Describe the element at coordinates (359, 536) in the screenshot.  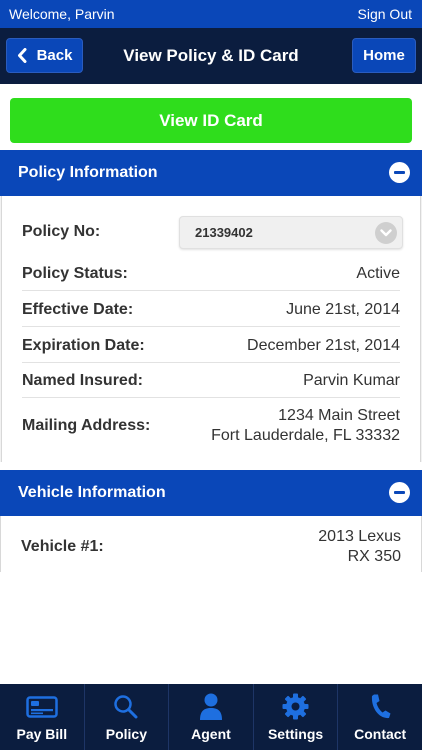
I see `vehicle-line-1: 2013 Lexus` at that location.